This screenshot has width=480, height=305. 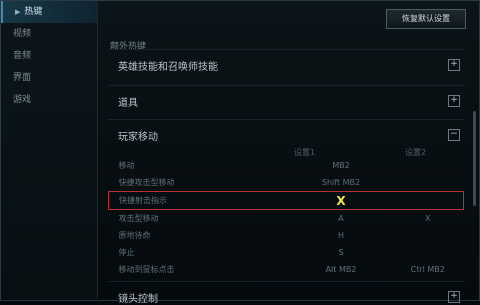 What do you see at coordinates (341, 269) in the screenshot?
I see `binding-slot-1: Alt MB2` at bounding box center [341, 269].